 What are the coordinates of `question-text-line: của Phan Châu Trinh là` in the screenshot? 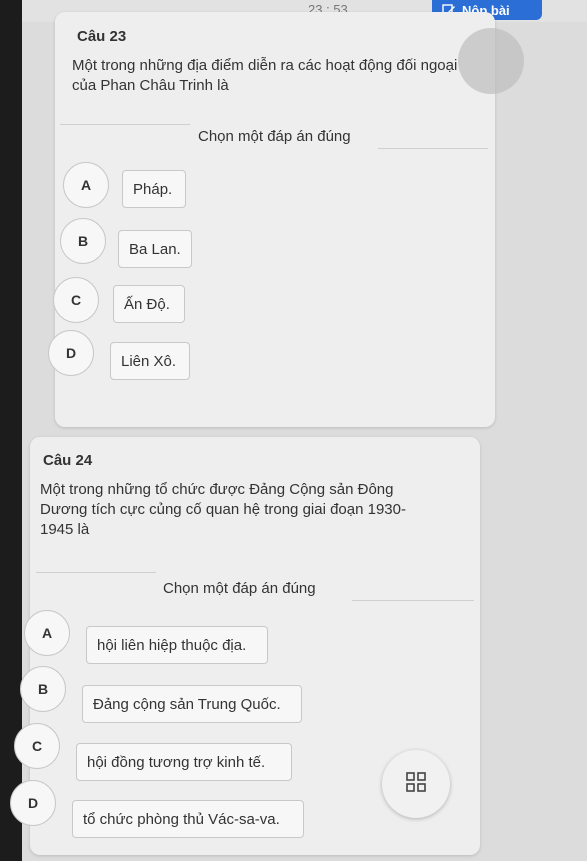 It's located at (150, 85).